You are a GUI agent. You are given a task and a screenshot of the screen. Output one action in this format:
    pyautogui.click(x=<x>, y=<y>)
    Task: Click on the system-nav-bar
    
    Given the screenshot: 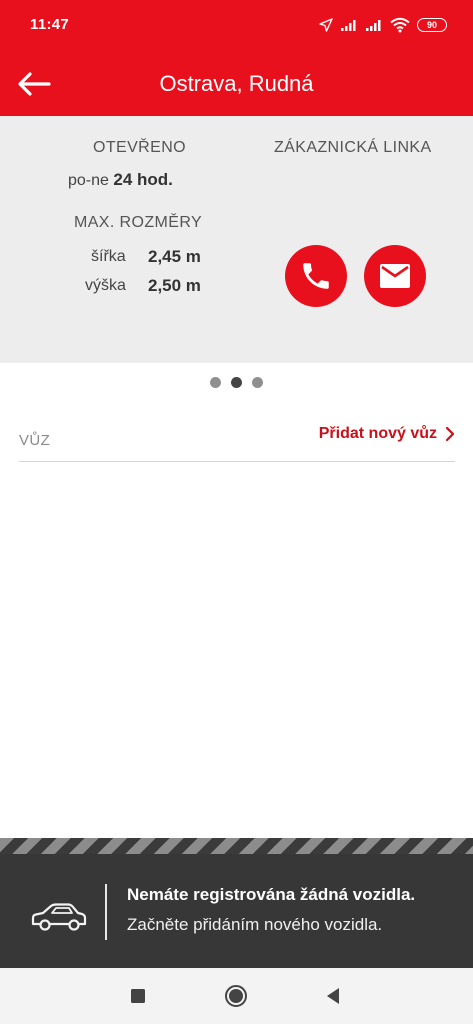 What is the action you would take?
    pyautogui.click(x=236, y=996)
    